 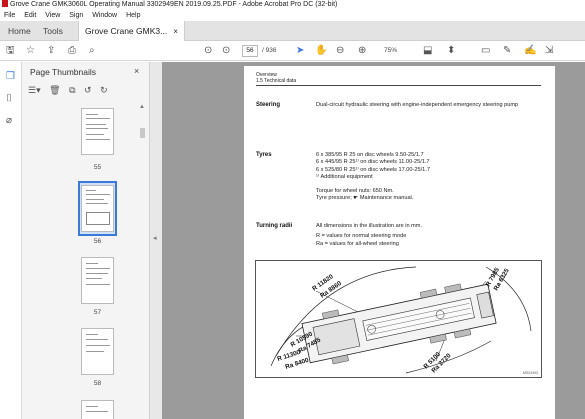 I want to click on thumbnail-scrollbar: ▲, so click(x=142, y=260).